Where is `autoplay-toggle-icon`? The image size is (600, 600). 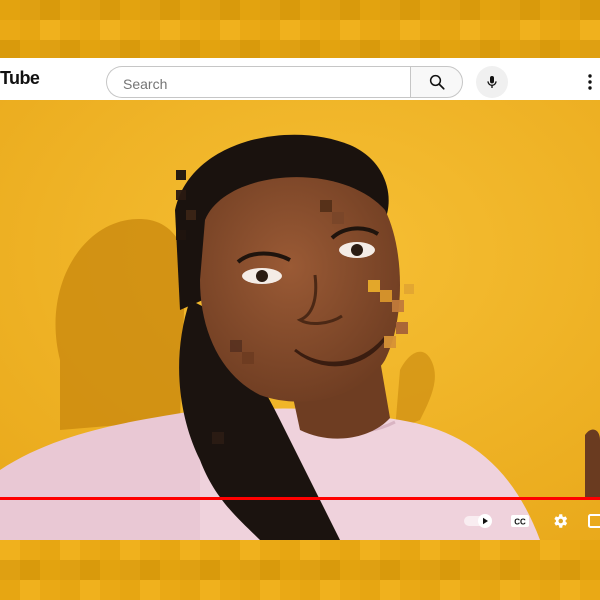
autoplay-toggle-icon is located at coordinates (478, 521).